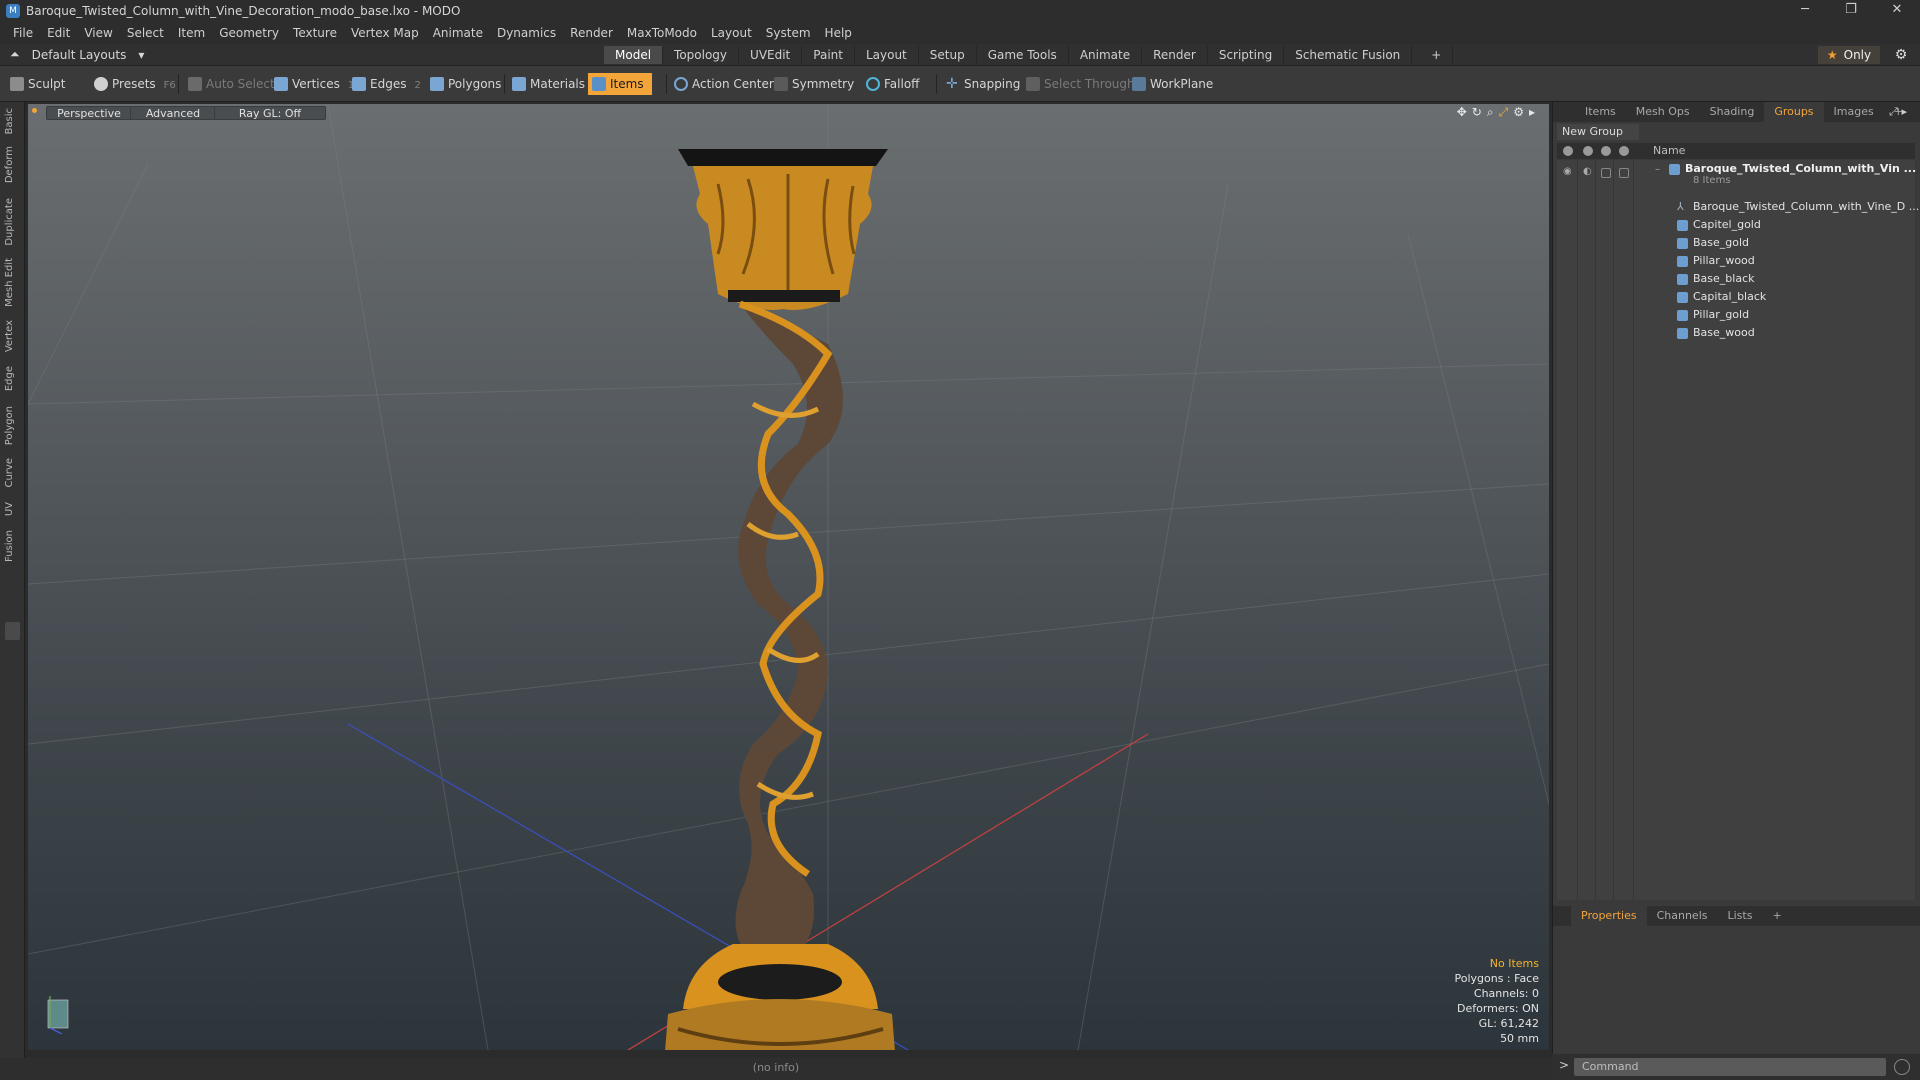  Describe the element at coordinates (634, 55) in the screenshot. I see `tab-model: Model` at that location.